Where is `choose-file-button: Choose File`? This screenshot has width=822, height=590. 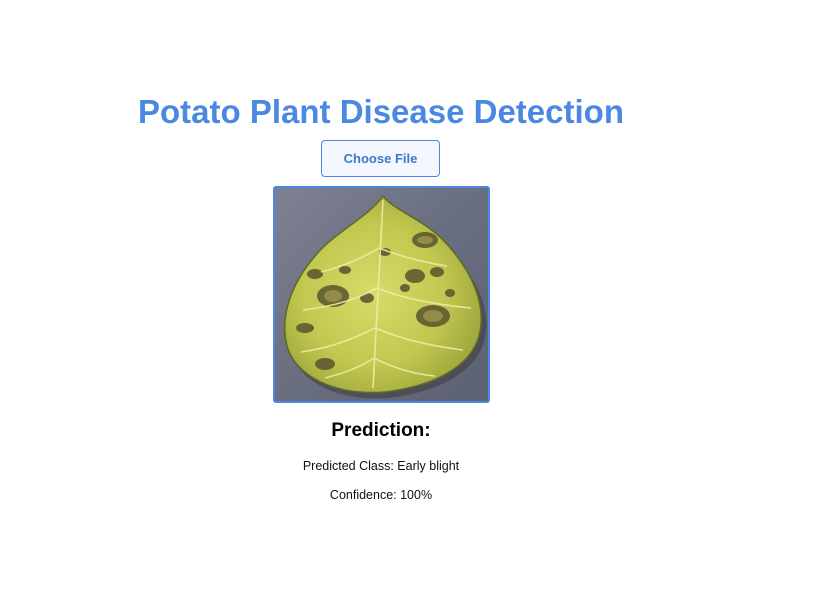 choose-file-button: Choose File is located at coordinates (380, 158).